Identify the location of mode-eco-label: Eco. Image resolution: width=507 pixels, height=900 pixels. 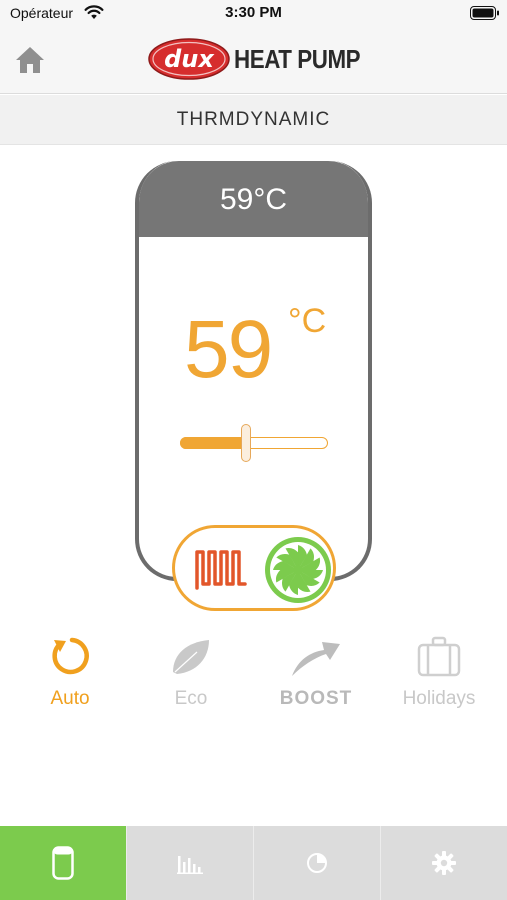
(191, 698).